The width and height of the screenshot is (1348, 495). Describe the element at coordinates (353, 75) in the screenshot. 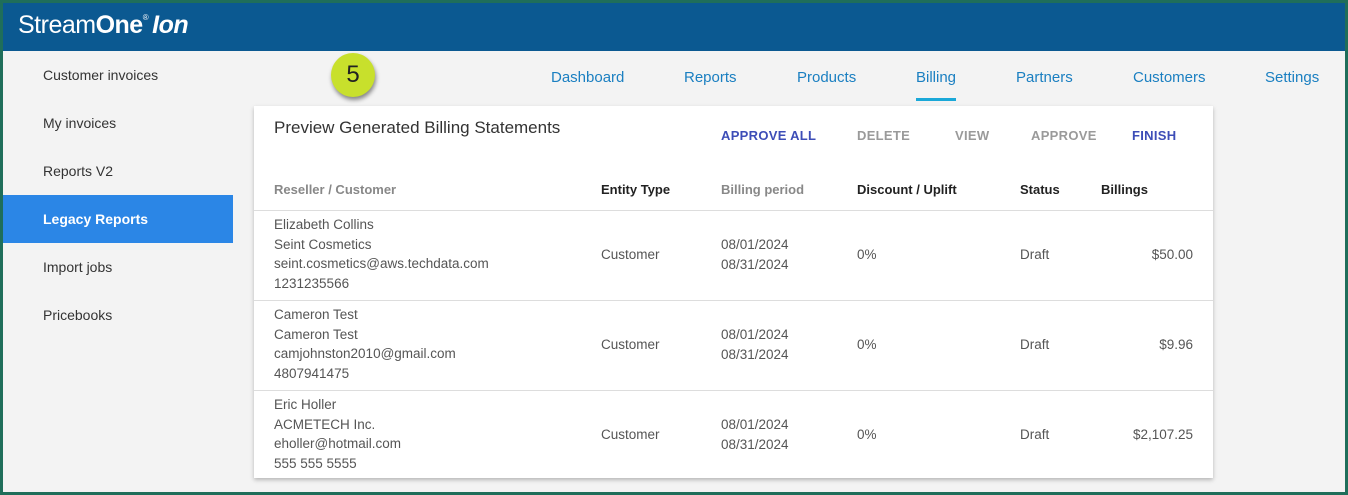

I see `step-number-badge: 5` at that location.